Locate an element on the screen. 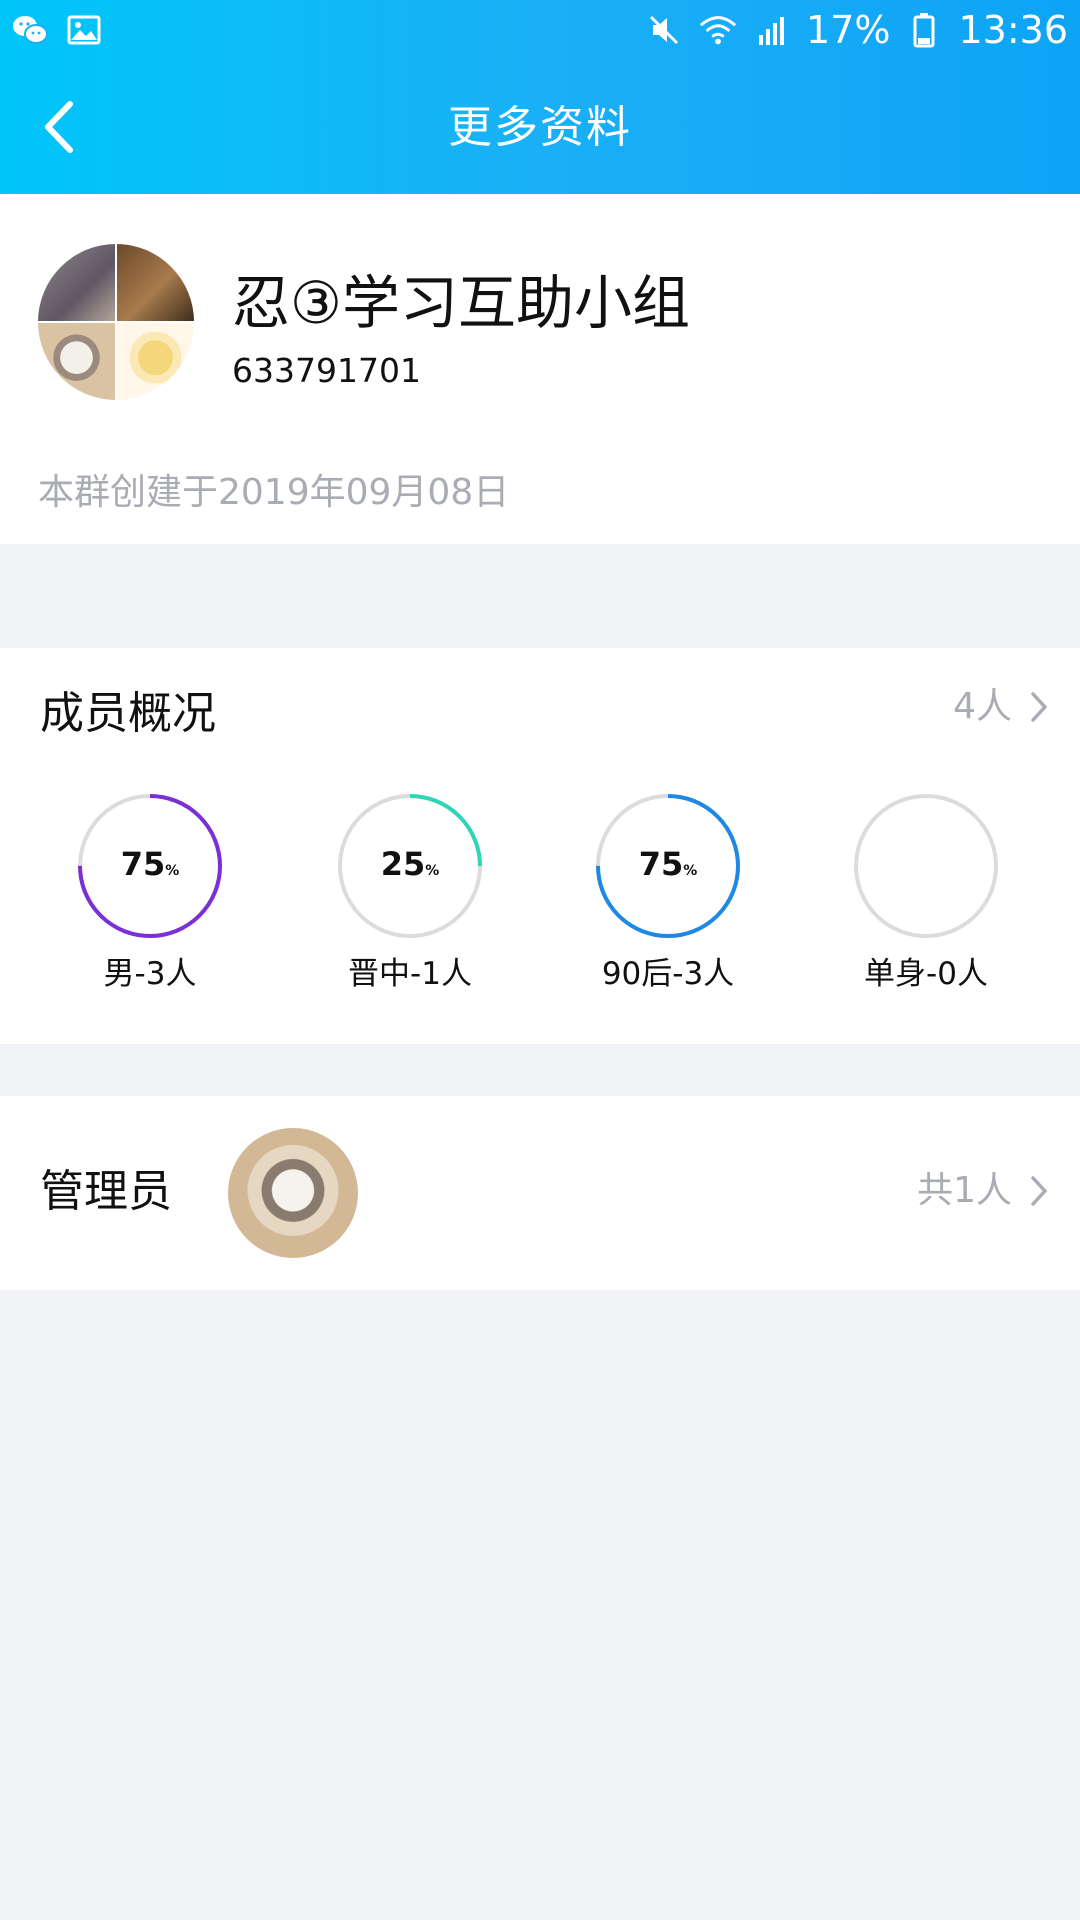 The width and height of the screenshot is (1080, 1920). admin-count-link: 共1人 is located at coordinates (983, 1191).